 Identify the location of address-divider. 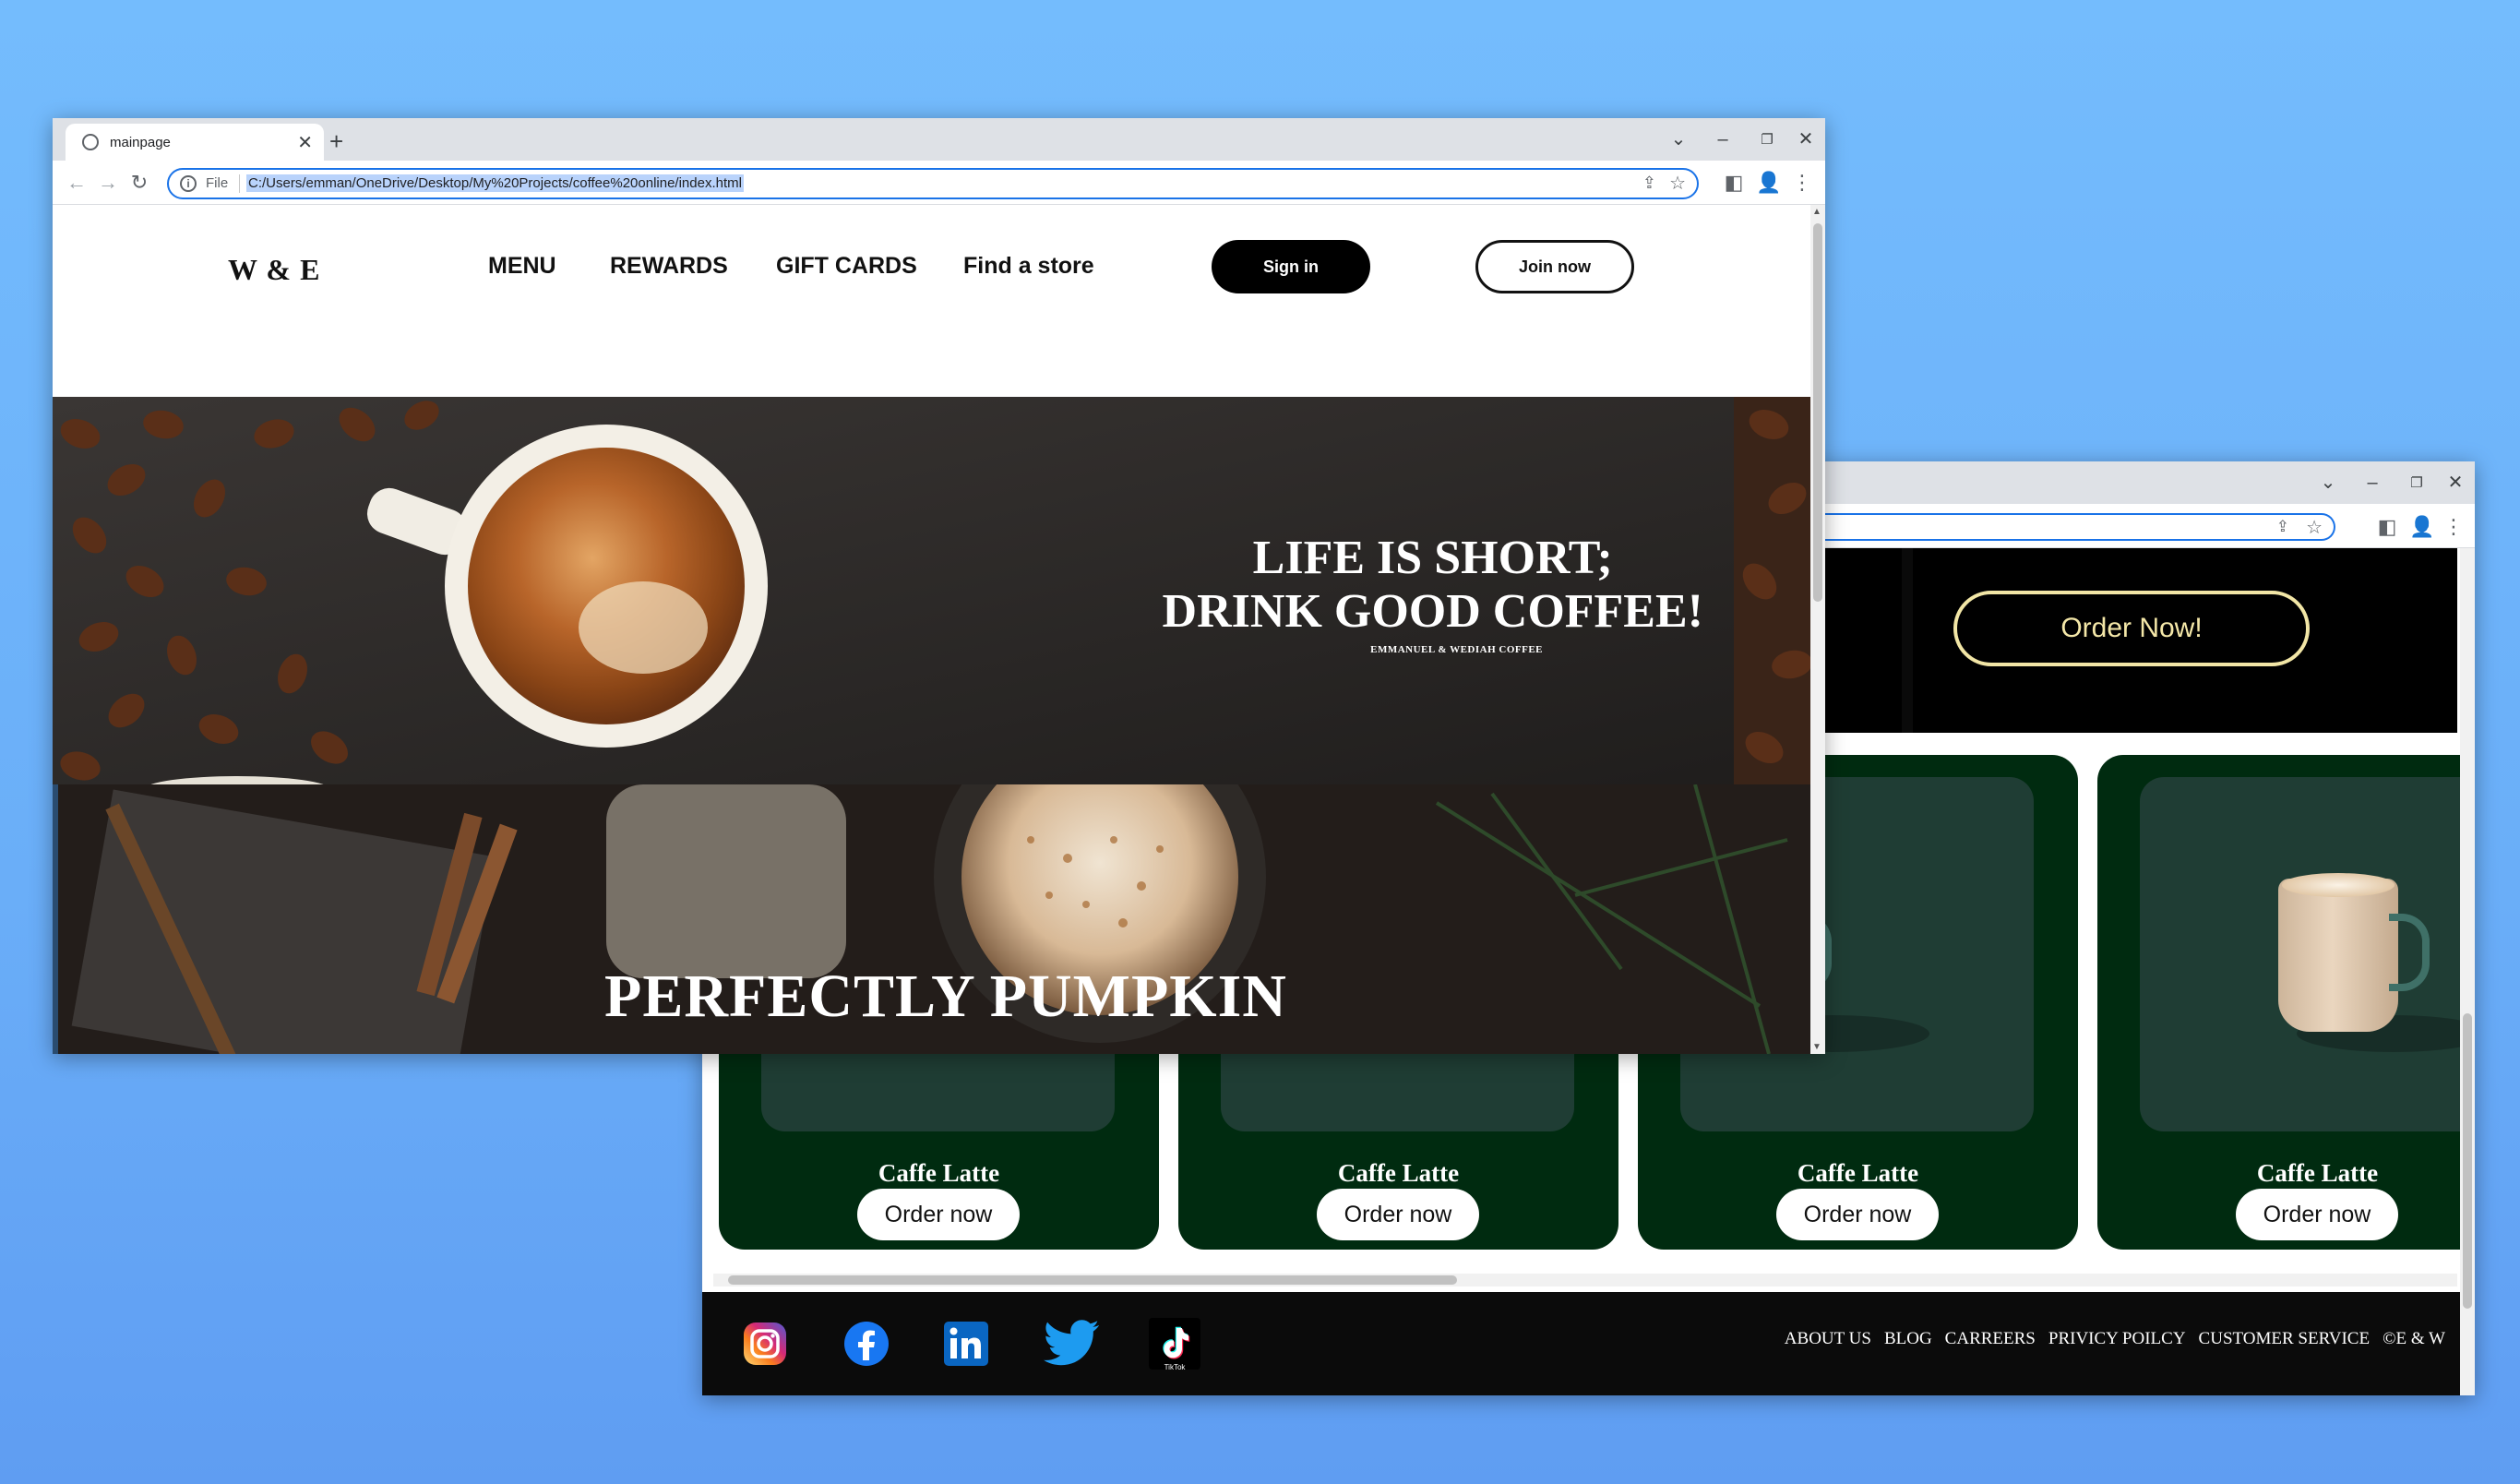
(239, 183).